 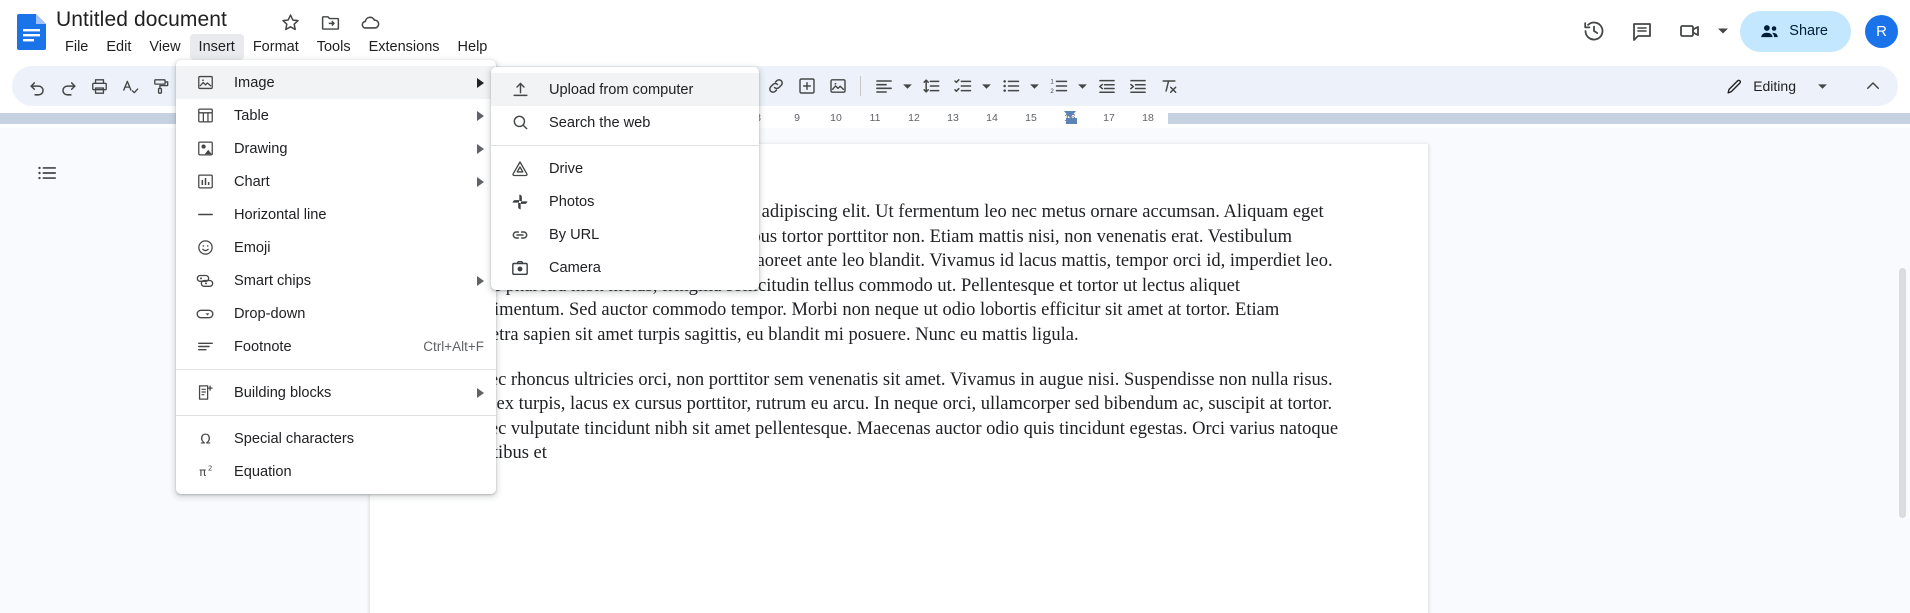 I want to click on meet-group, so click(x=1699, y=31).